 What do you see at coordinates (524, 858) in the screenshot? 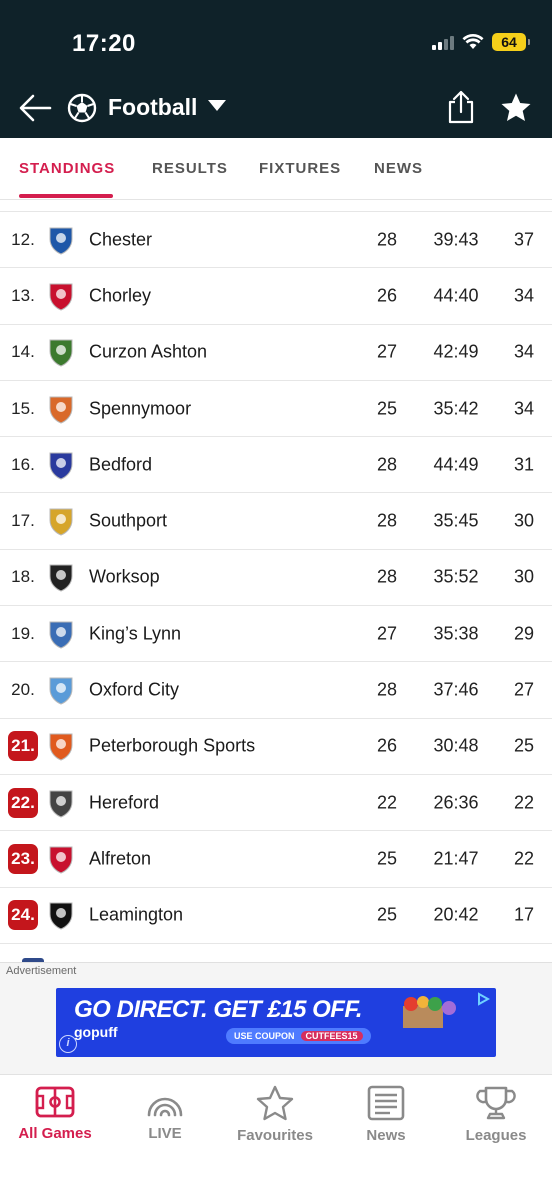
I see `points: 22` at bounding box center [524, 858].